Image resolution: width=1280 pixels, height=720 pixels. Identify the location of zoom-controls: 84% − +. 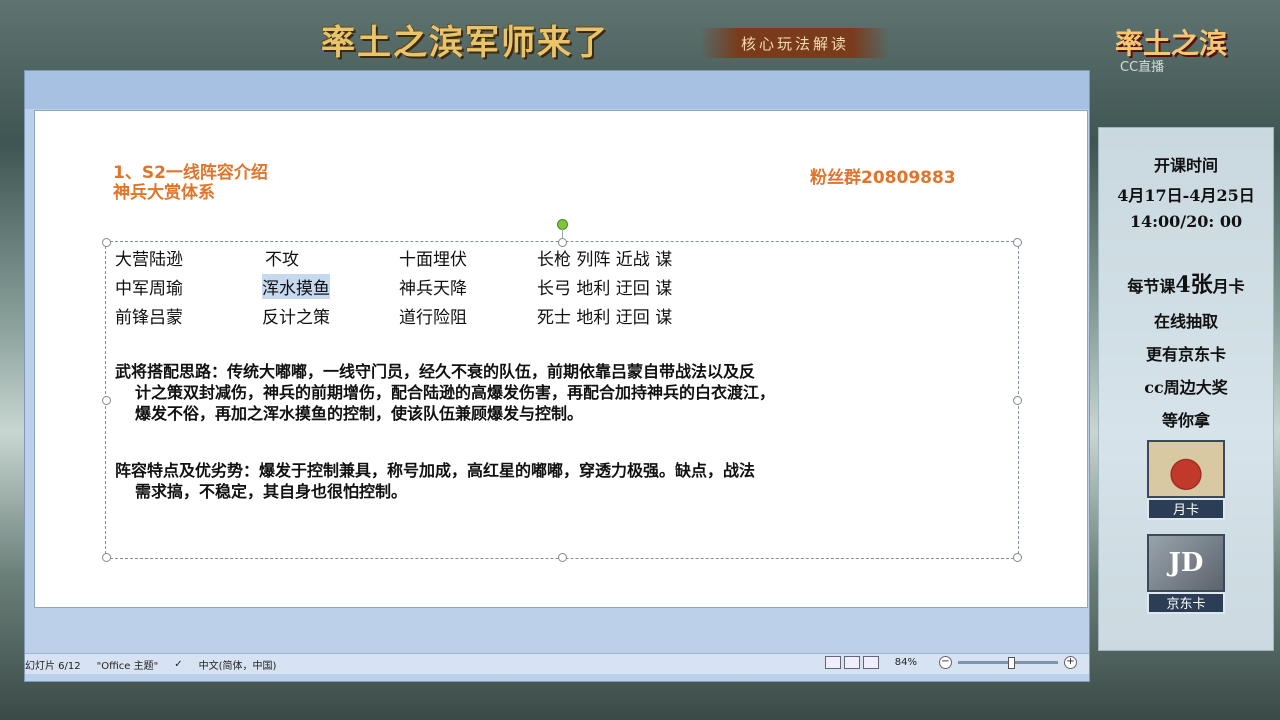
(950, 662).